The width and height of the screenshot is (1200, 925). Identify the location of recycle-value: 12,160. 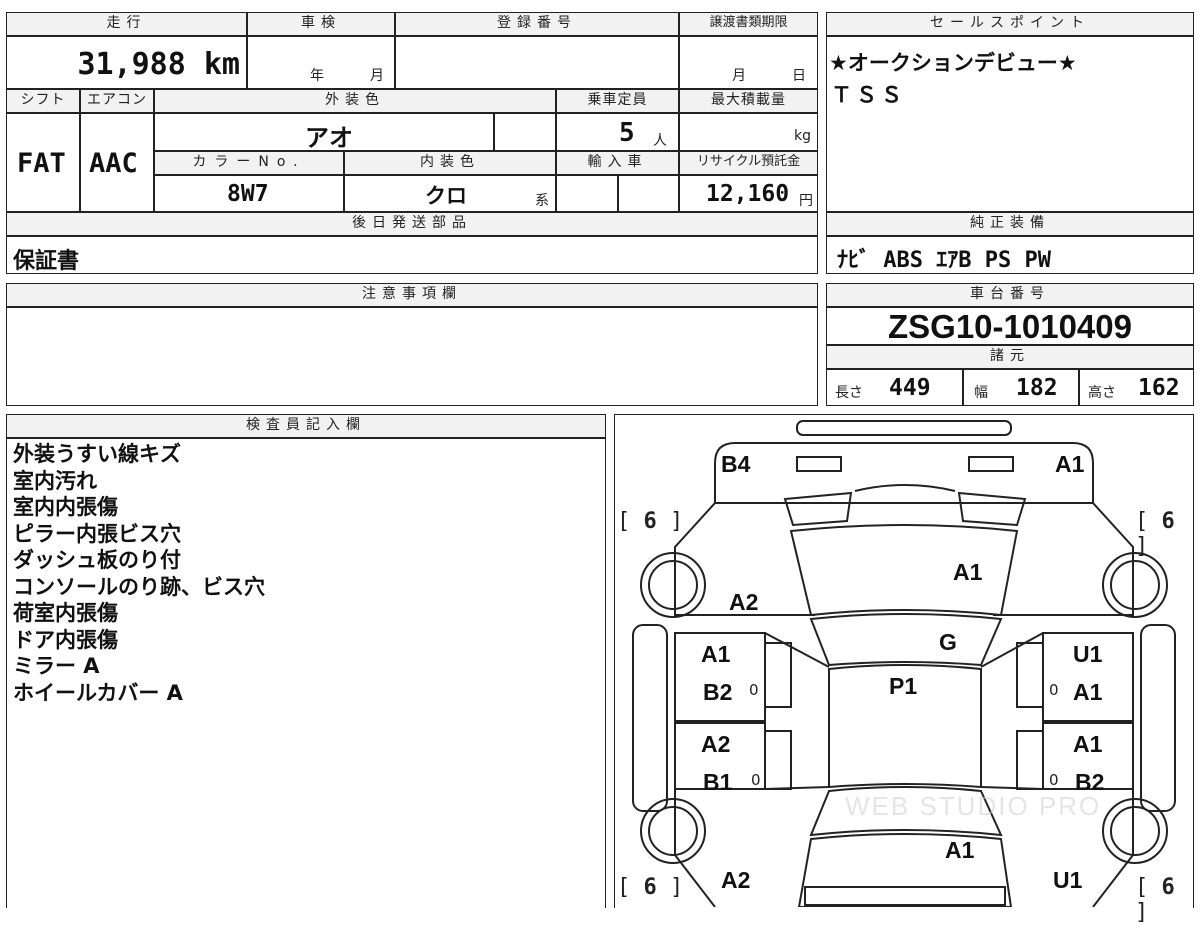
(748, 194).